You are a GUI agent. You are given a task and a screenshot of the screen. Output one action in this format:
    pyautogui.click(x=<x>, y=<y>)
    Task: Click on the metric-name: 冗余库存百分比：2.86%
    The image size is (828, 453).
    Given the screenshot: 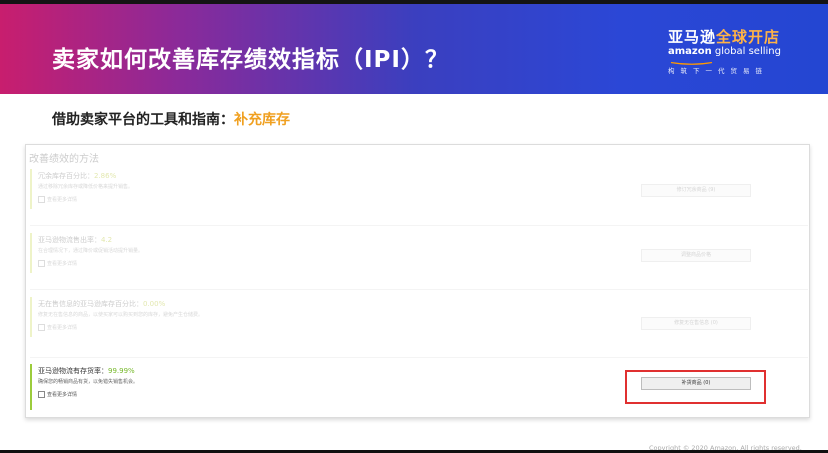 What is the action you would take?
    pyautogui.click(x=77, y=176)
    